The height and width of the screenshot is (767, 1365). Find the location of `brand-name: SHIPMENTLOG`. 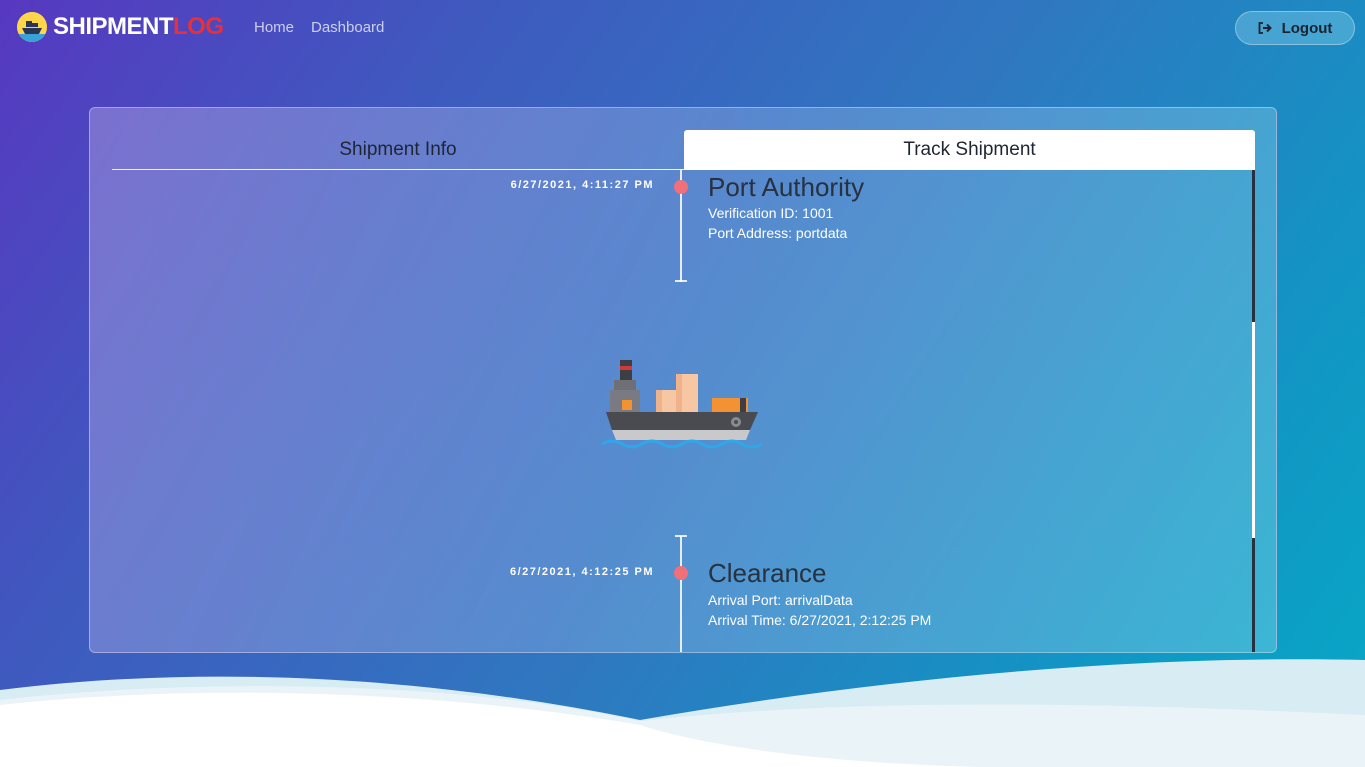

brand-name: SHIPMENTLOG is located at coordinates (138, 27).